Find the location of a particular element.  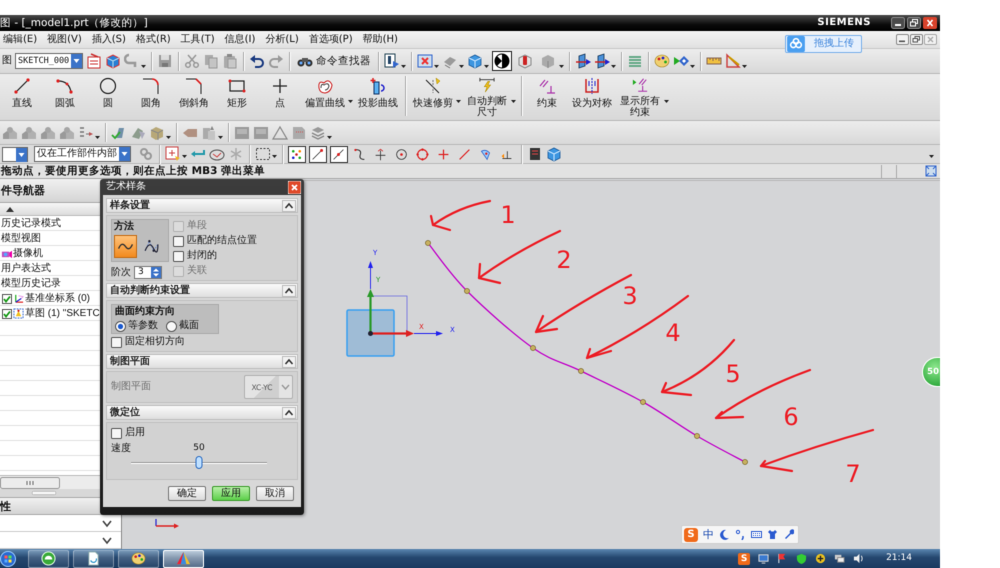

start-orb-icon is located at coordinates (8, 558).